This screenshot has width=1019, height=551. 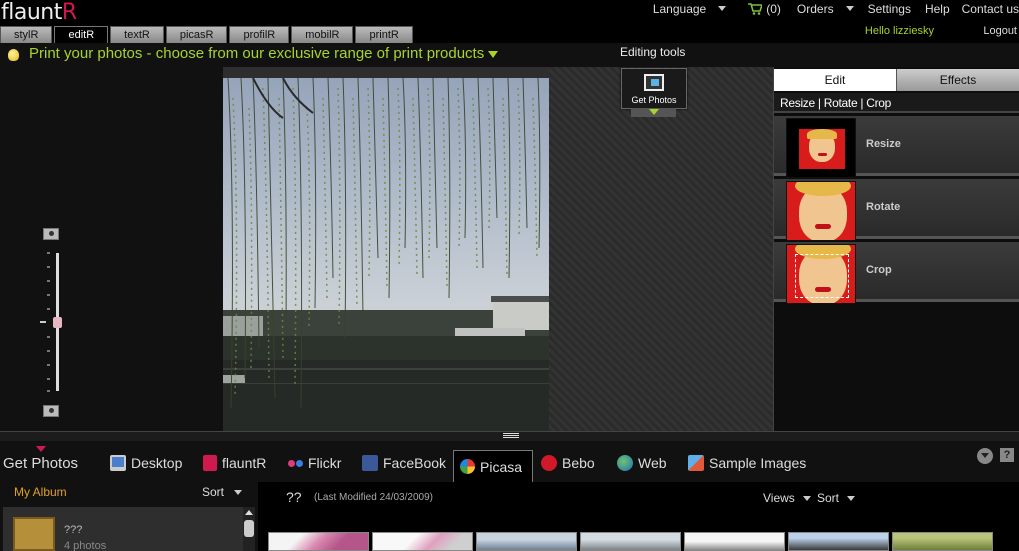 What do you see at coordinates (654, 82) in the screenshot?
I see `photos-icon` at bounding box center [654, 82].